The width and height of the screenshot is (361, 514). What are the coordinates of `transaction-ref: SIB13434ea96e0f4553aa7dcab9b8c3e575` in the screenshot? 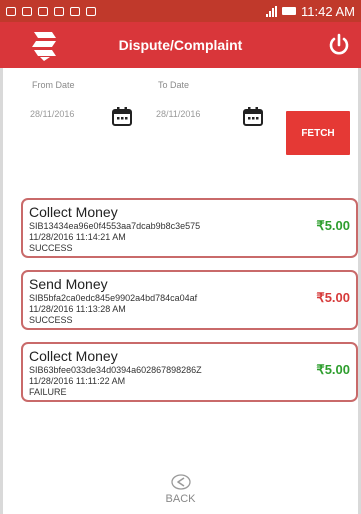 It's located at (115, 226).